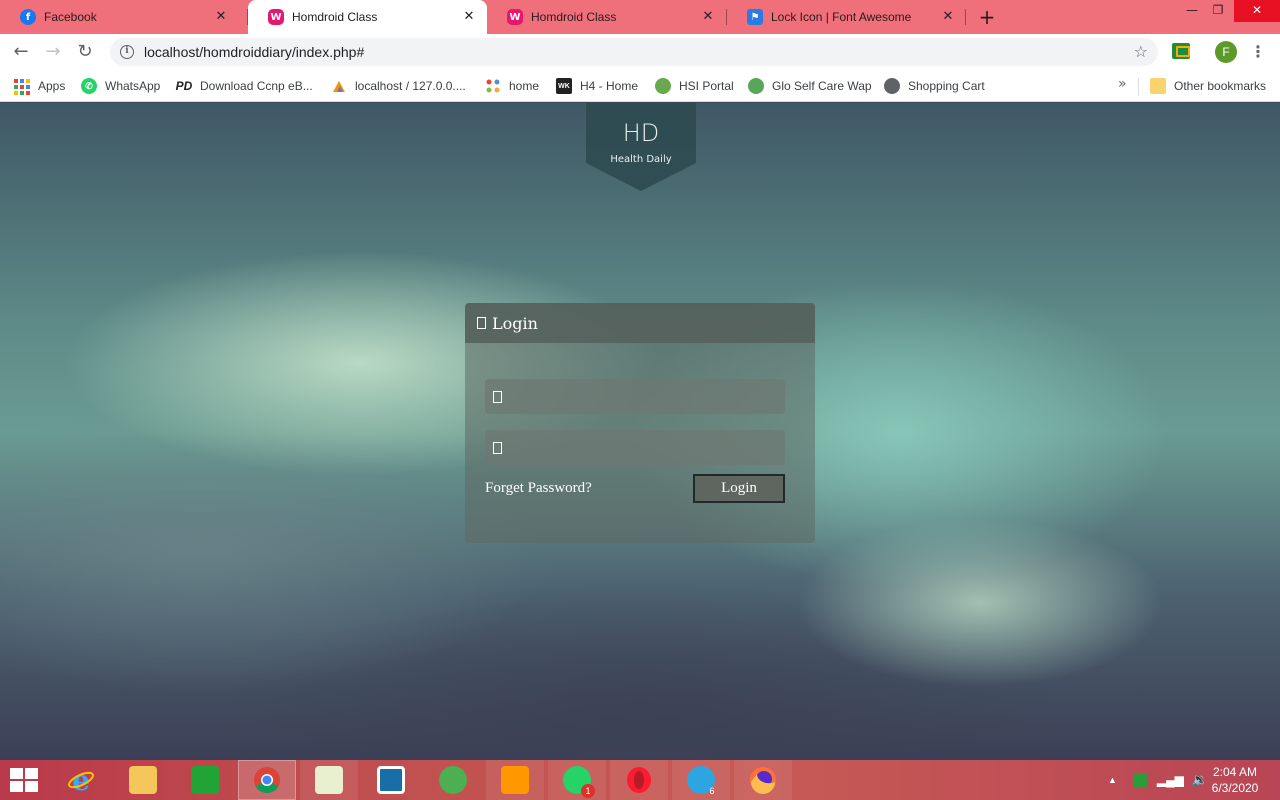  I want to click on font-awesome-flag-icon: ⚑, so click(755, 17).